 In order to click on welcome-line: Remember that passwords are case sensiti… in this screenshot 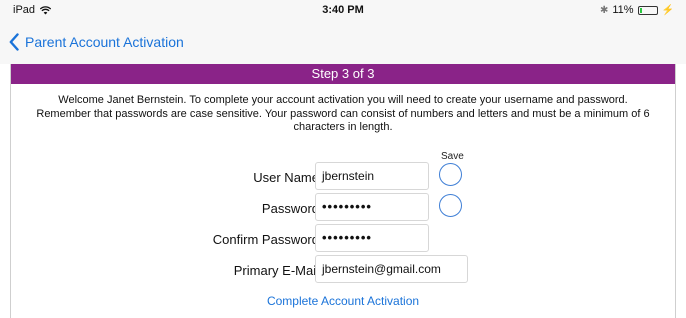, I will do `click(343, 113)`.